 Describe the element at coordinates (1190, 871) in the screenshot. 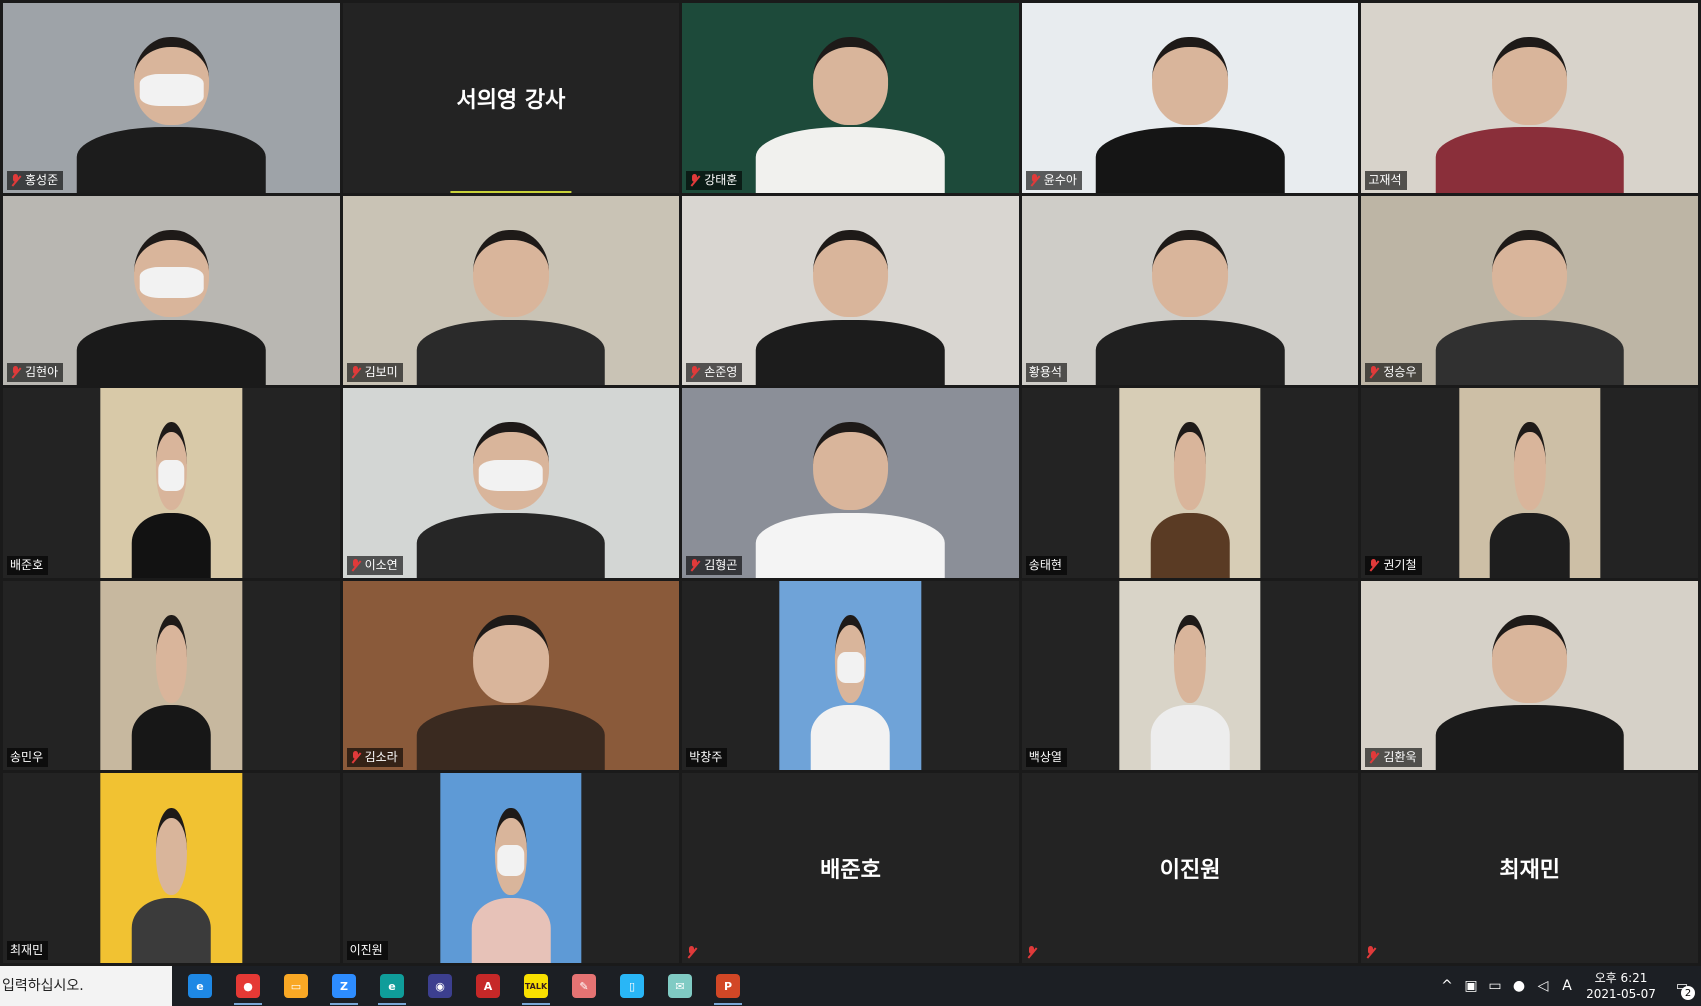

I see `participant-display-name: 이진원` at that location.